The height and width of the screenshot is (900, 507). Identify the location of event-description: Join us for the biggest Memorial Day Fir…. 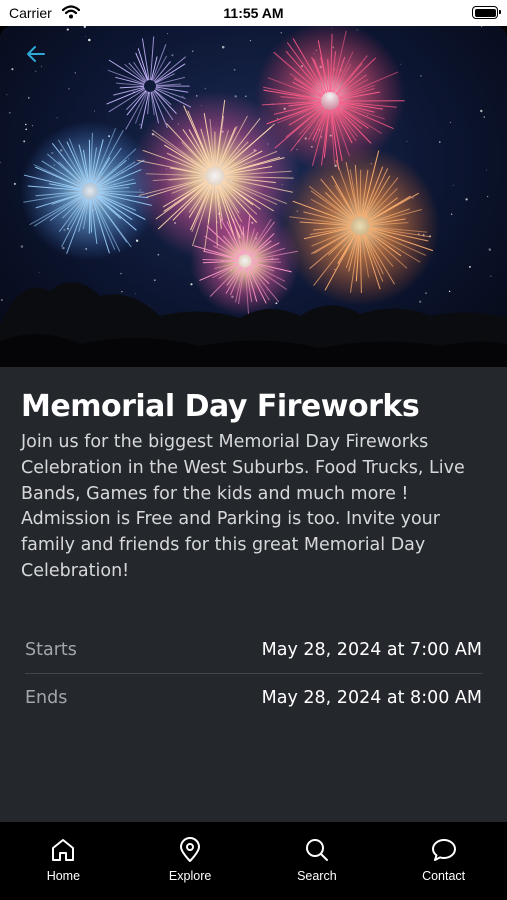
(243, 506).